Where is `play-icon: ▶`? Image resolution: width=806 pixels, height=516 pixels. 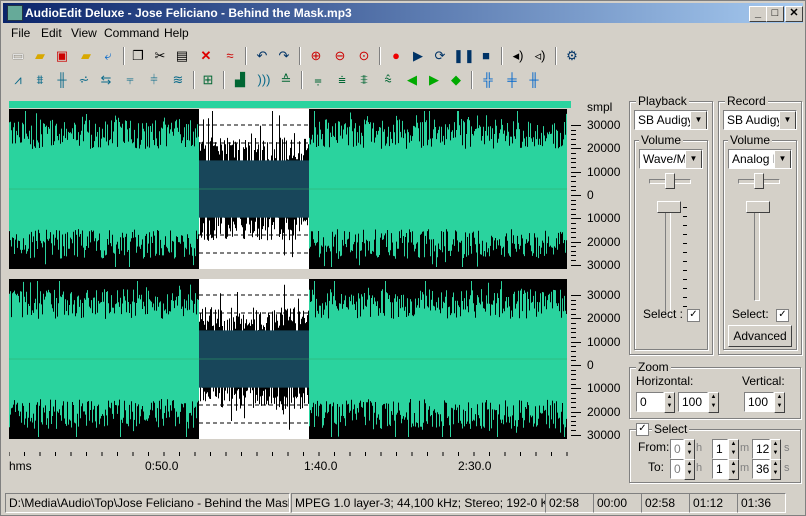 play-icon: ▶ is located at coordinates (418, 56).